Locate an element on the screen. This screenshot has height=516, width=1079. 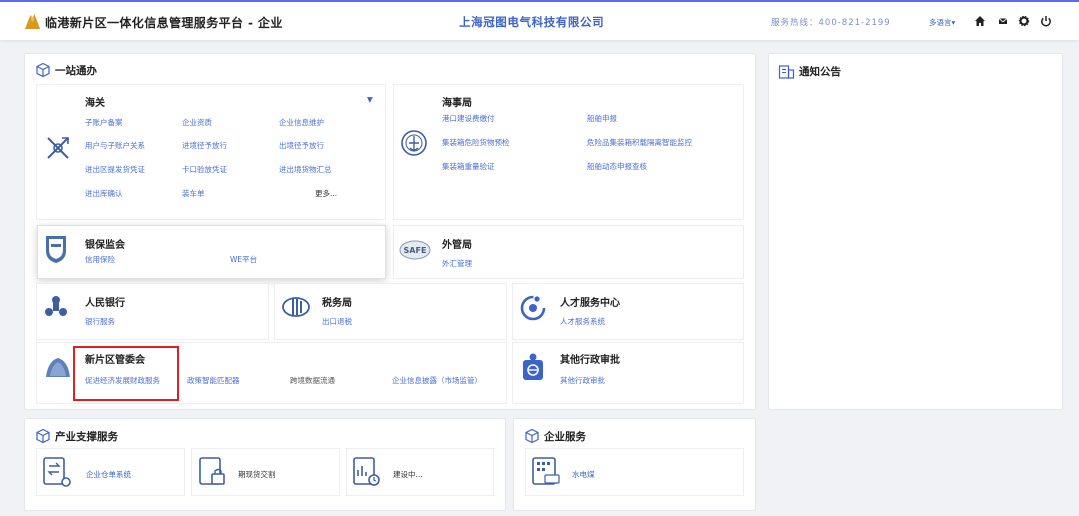
enterprise-title: 企业服务 is located at coordinates (565, 436).